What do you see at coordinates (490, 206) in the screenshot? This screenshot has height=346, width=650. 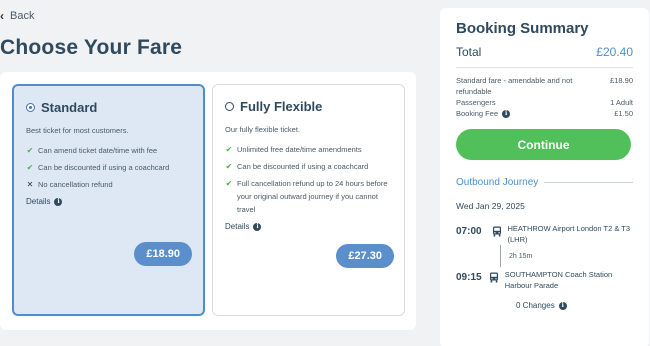 I see `journey-date: Wed Jan 29, 2025` at bounding box center [490, 206].